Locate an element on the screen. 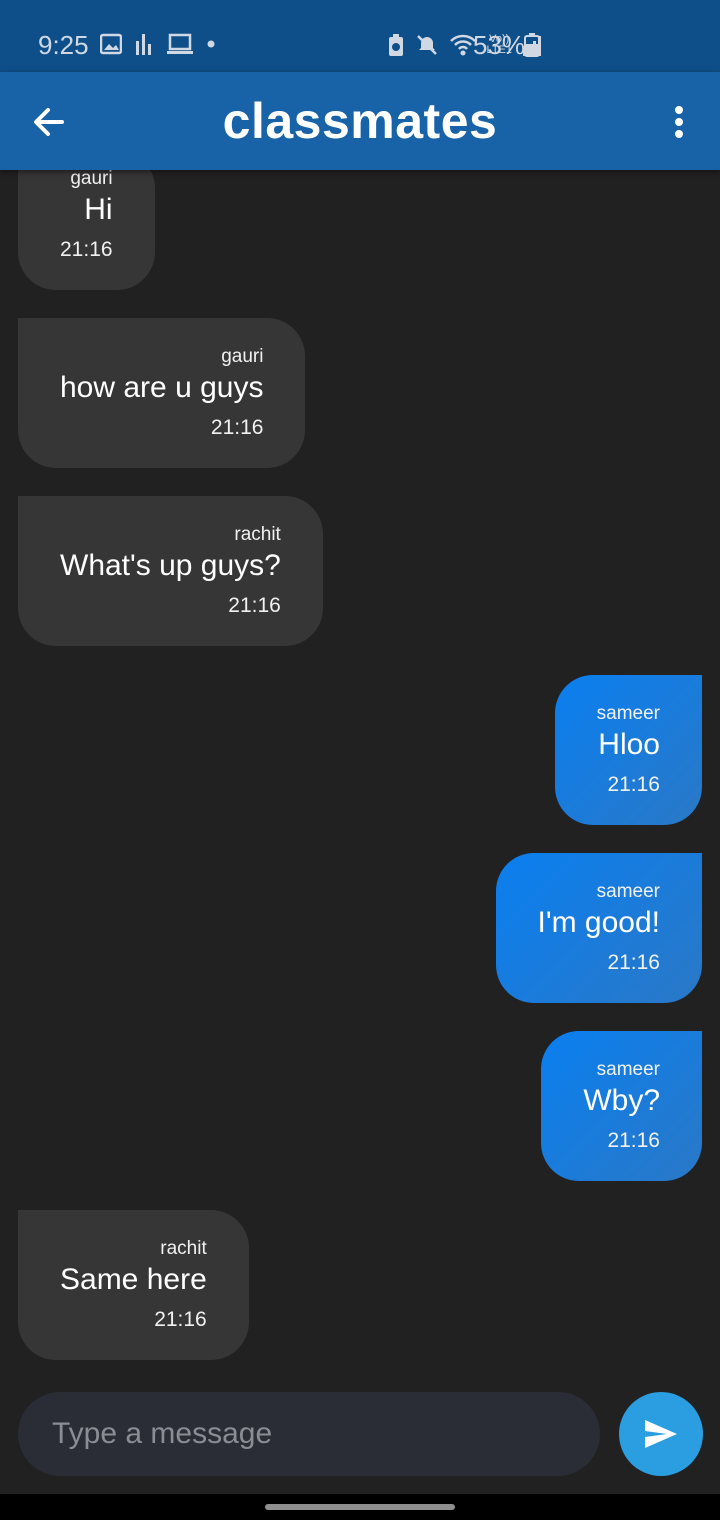 This screenshot has height=1520, width=720. send-button is located at coordinates (661, 1434).